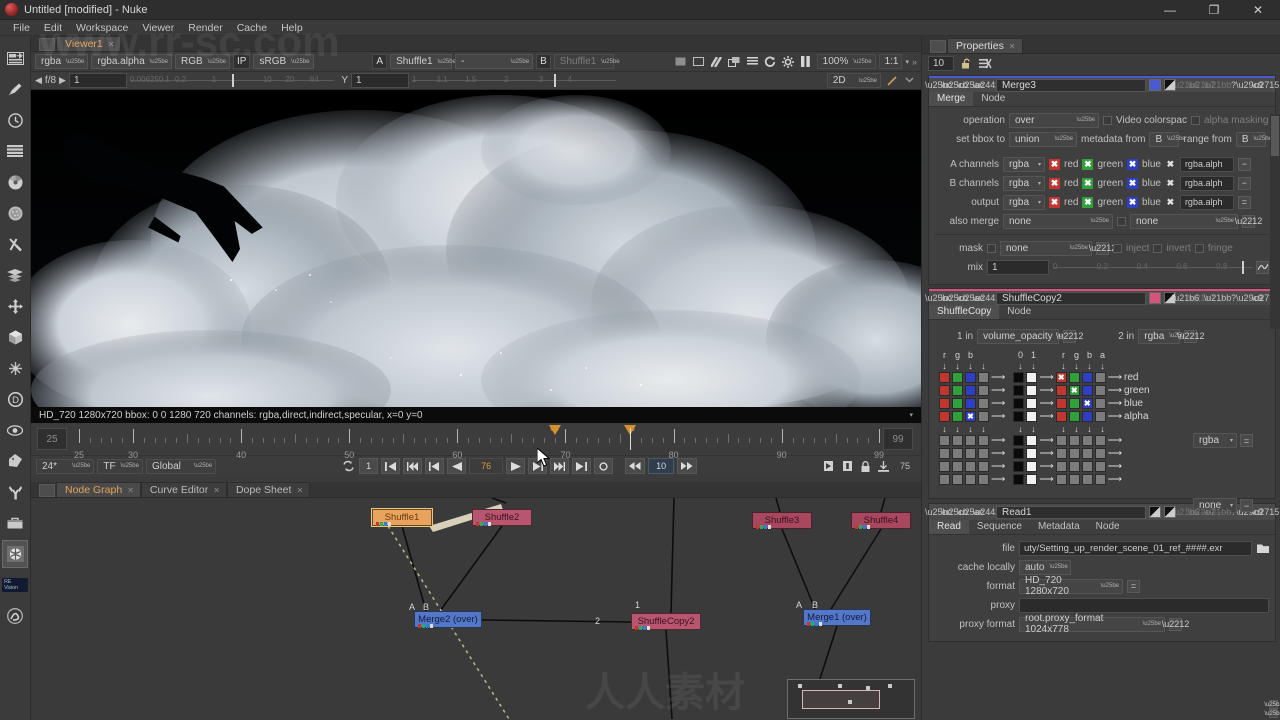 The height and width of the screenshot is (720, 1280). What do you see at coordinates (15, 585) in the screenshot?
I see `plugin-icon: RE Vision` at bounding box center [15, 585].